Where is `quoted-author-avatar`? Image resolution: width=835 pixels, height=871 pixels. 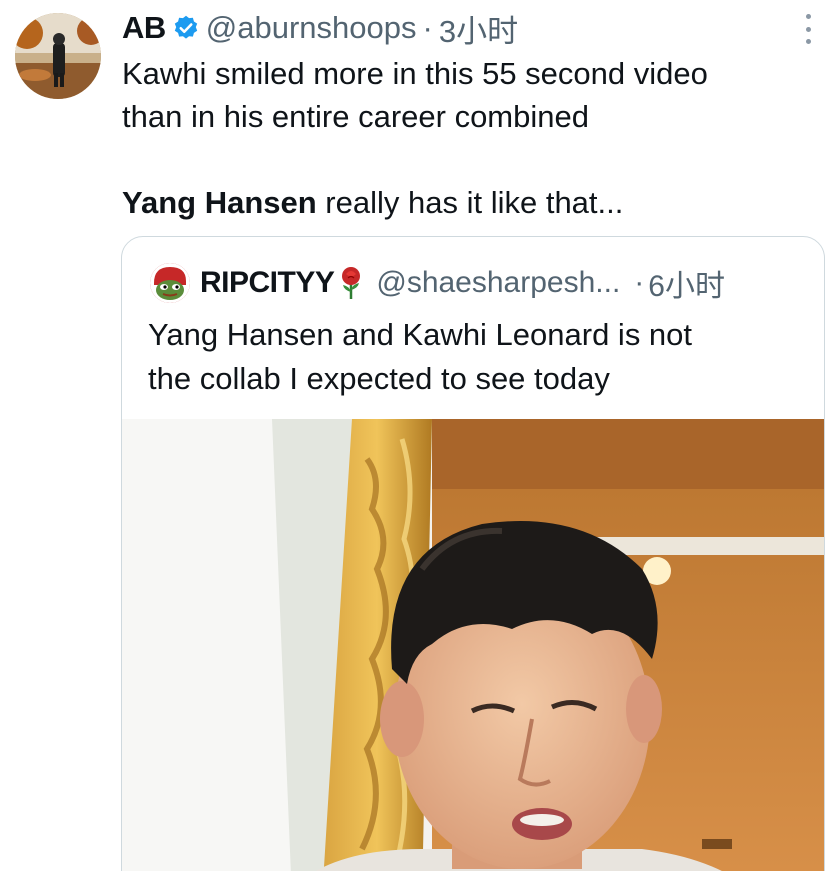
quoted-author-avatar is located at coordinates (170, 283).